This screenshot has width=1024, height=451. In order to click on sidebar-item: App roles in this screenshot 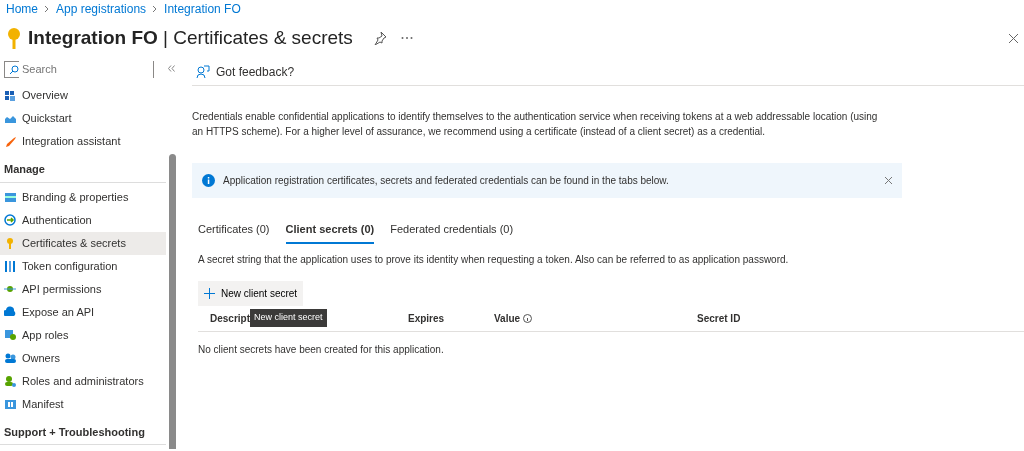, I will do `click(83, 335)`.